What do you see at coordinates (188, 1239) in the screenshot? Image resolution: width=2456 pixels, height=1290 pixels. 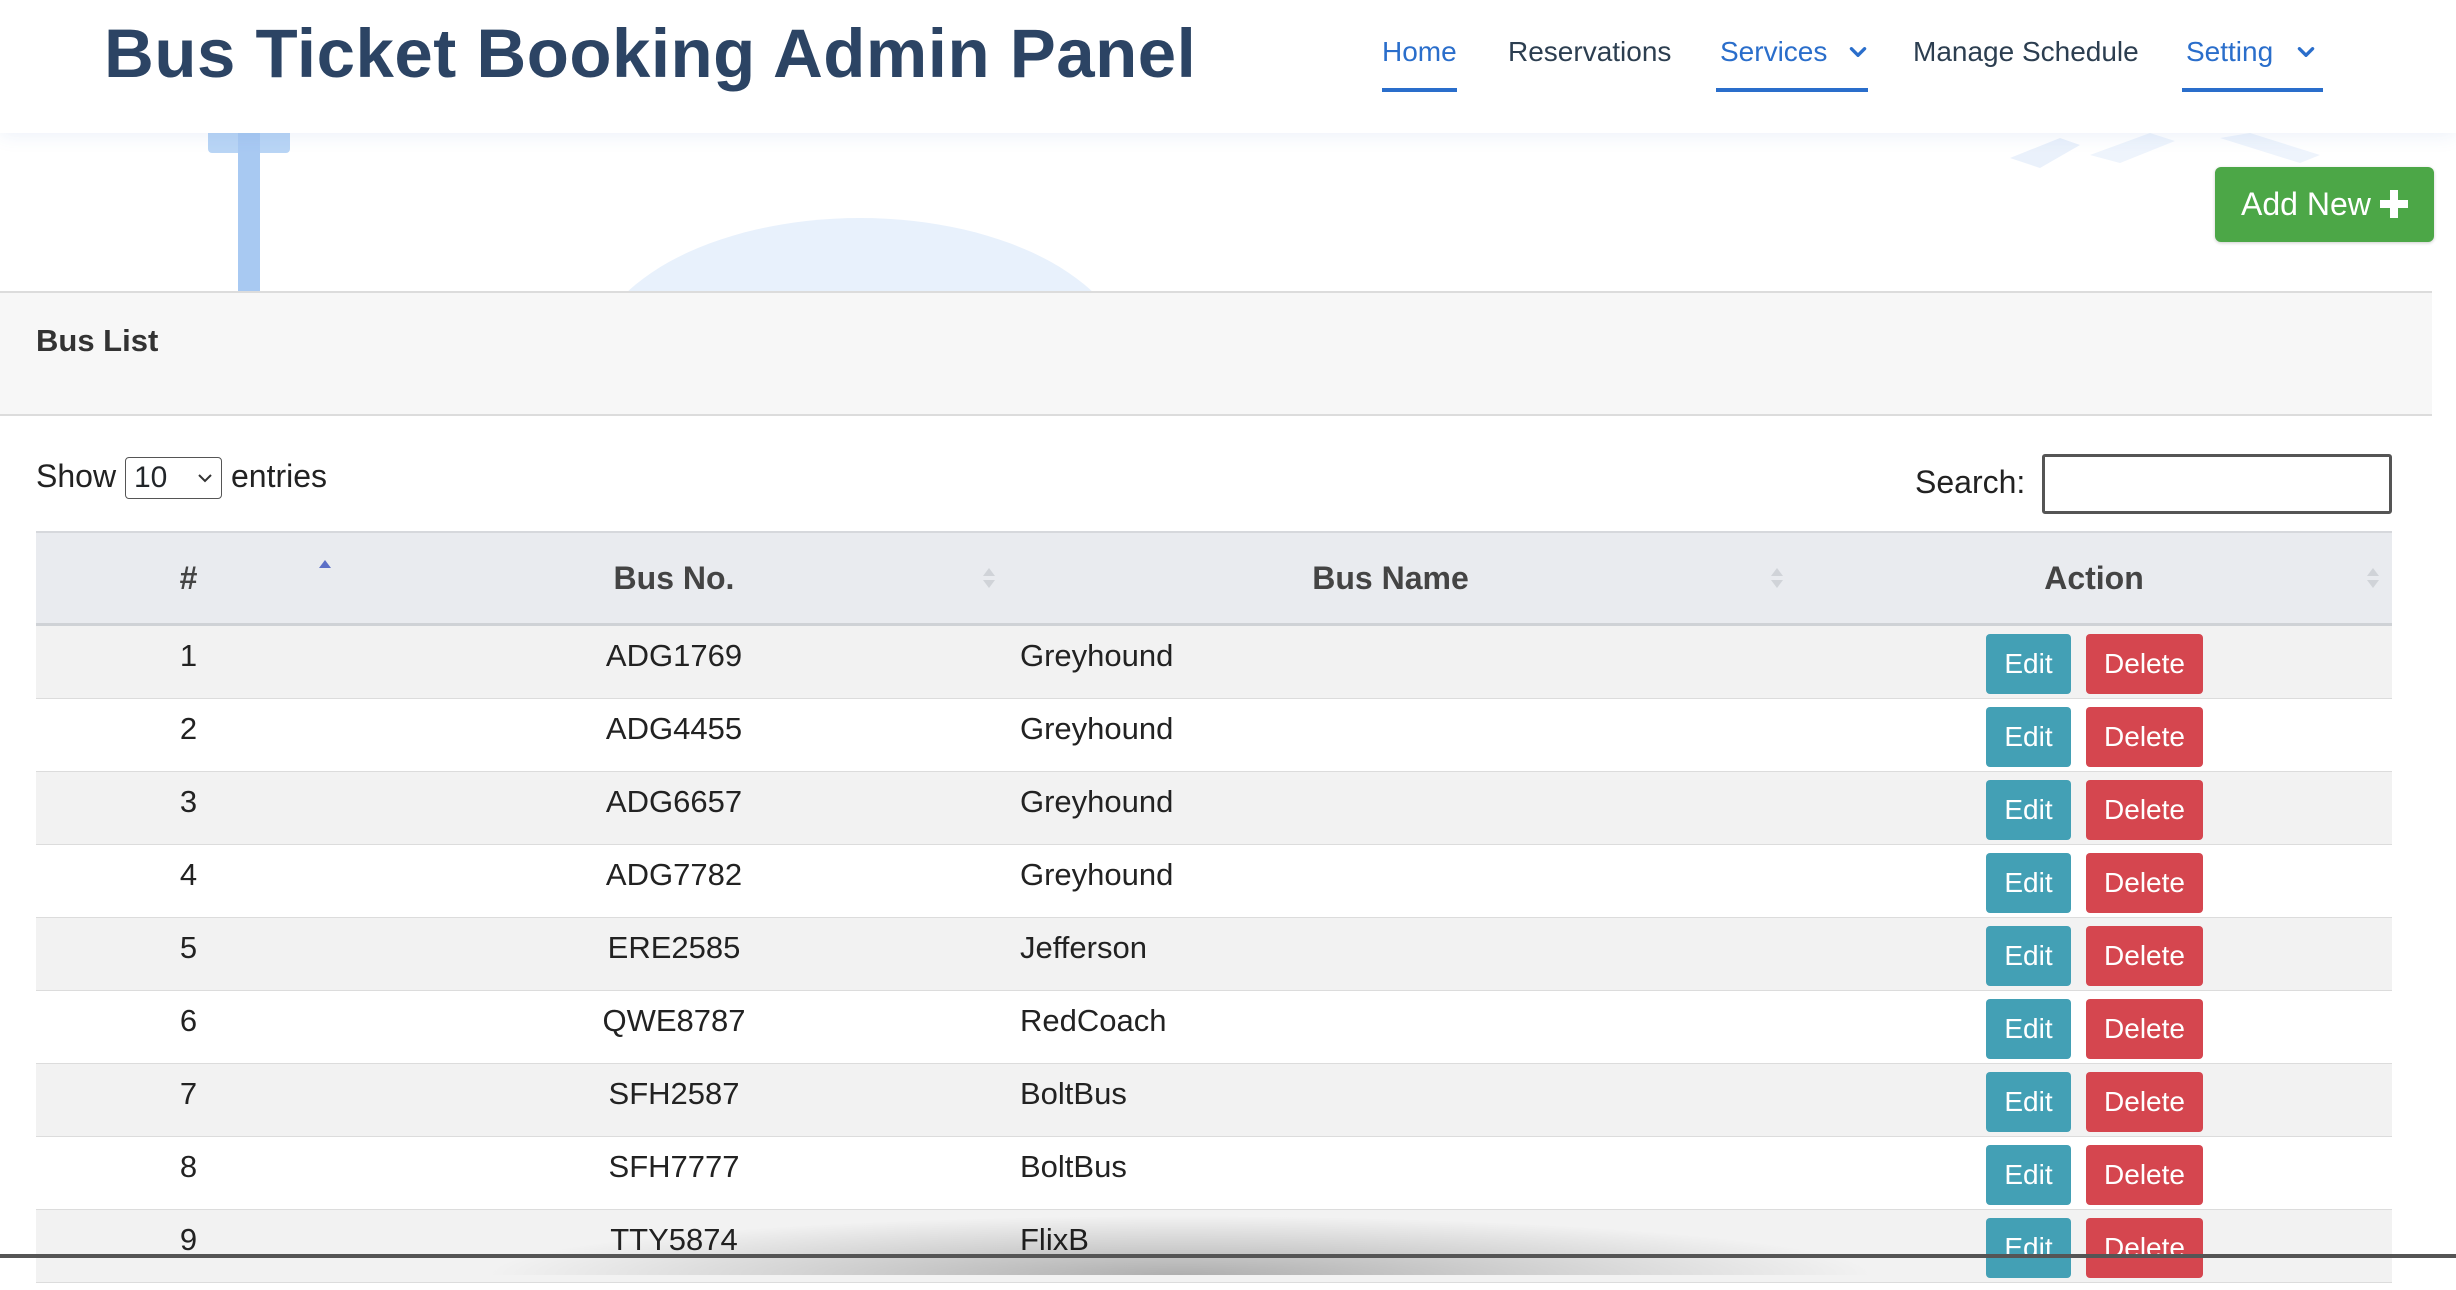 I see `row-number: 9` at bounding box center [188, 1239].